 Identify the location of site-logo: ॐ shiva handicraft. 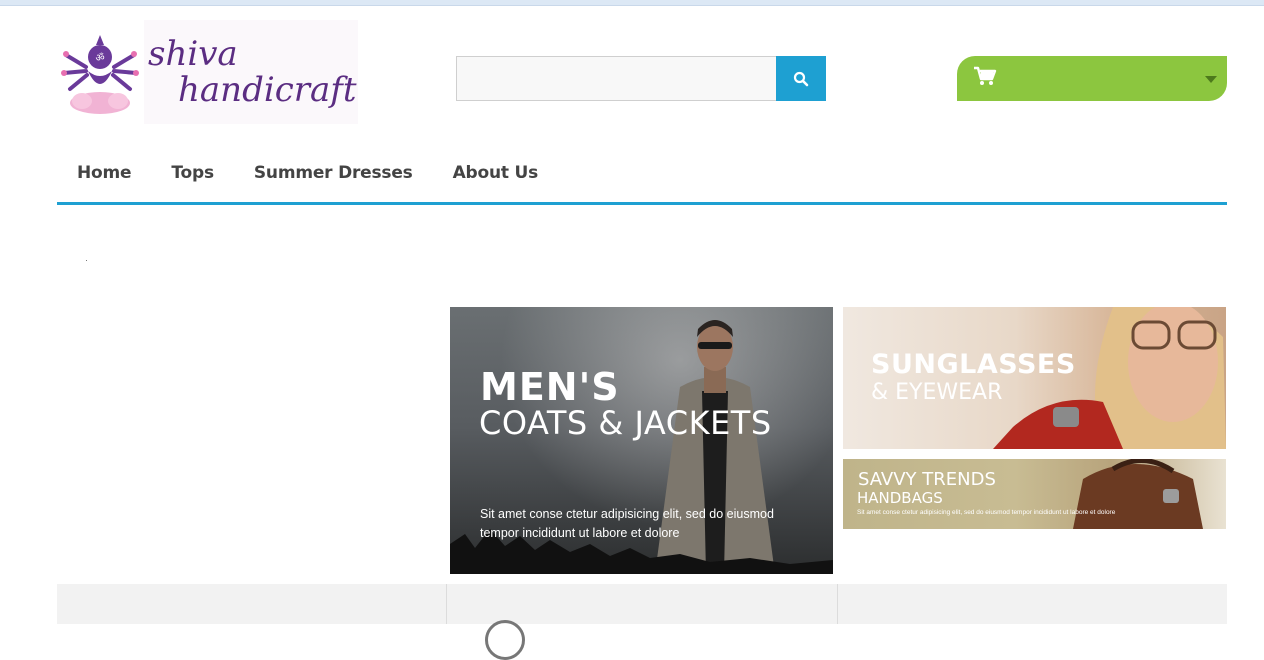
(209, 72).